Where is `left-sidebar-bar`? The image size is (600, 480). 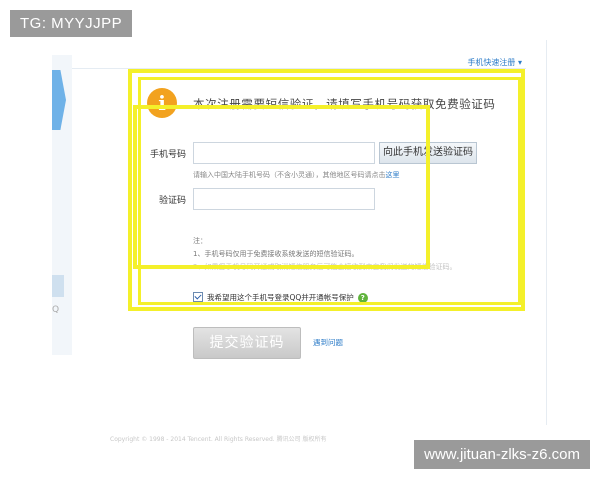 left-sidebar-bar is located at coordinates (58, 286).